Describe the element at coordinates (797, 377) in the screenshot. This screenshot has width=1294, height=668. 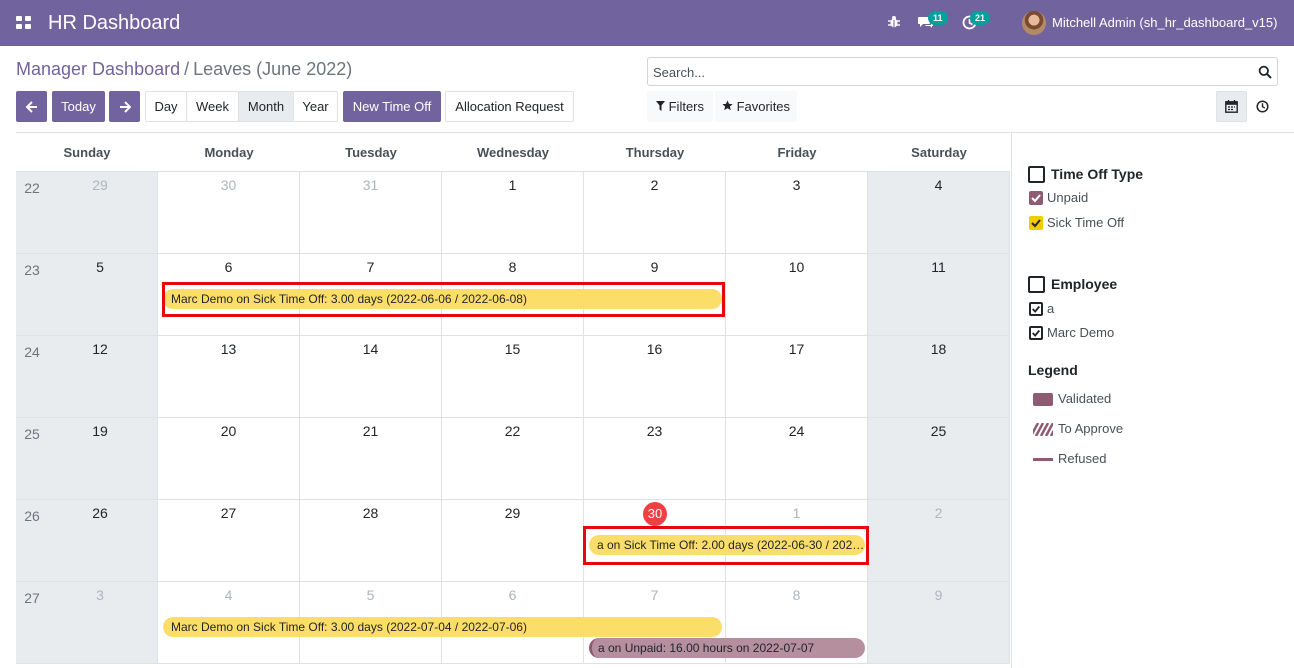
I see `day-cell: 17` at that location.